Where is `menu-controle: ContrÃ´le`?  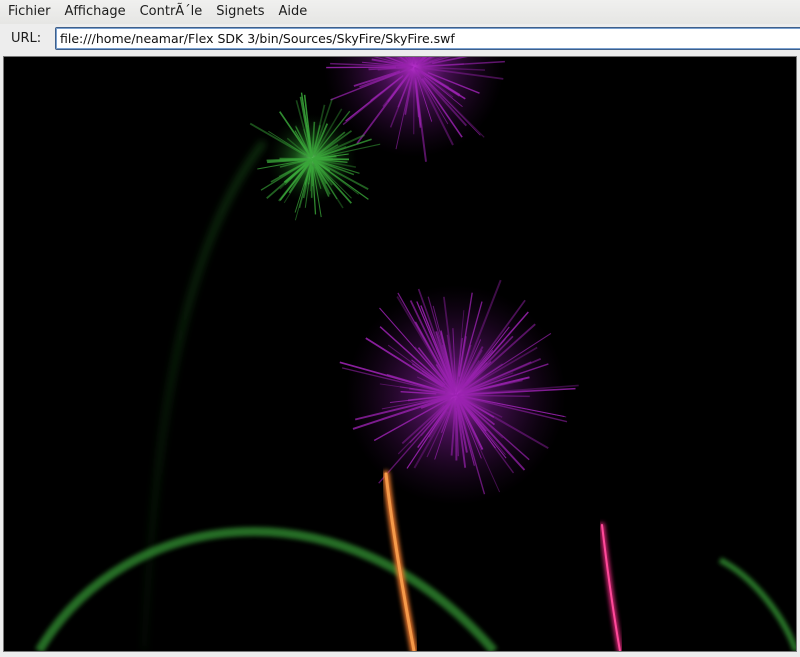
menu-controle: ContrÃ´le is located at coordinates (170, 12).